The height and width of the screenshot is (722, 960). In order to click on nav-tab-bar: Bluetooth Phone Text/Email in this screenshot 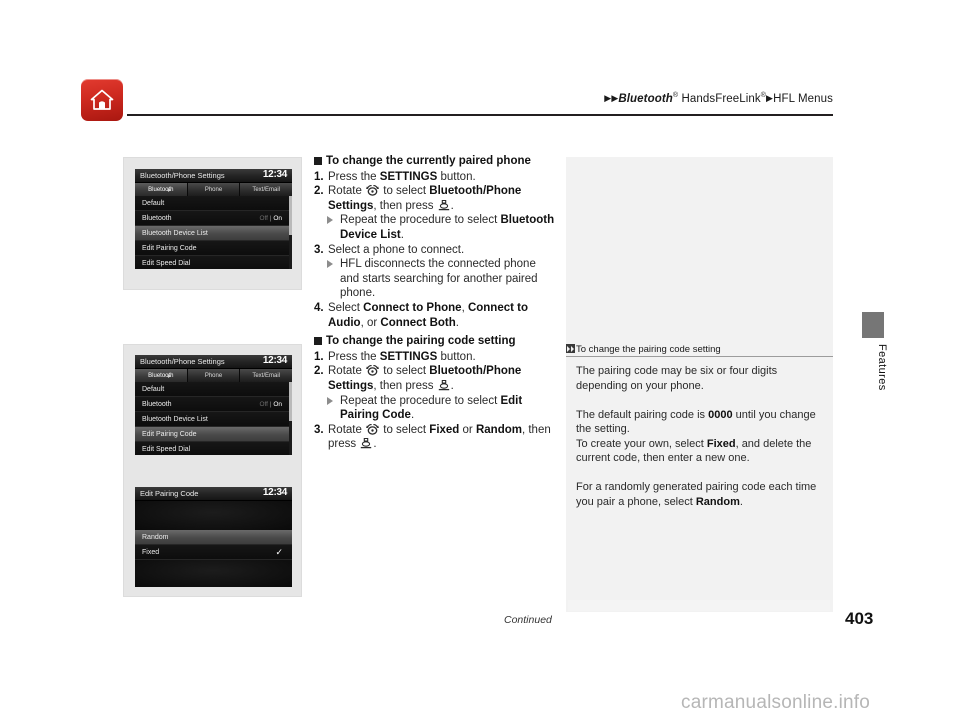, I will do `click(213, 189)`.